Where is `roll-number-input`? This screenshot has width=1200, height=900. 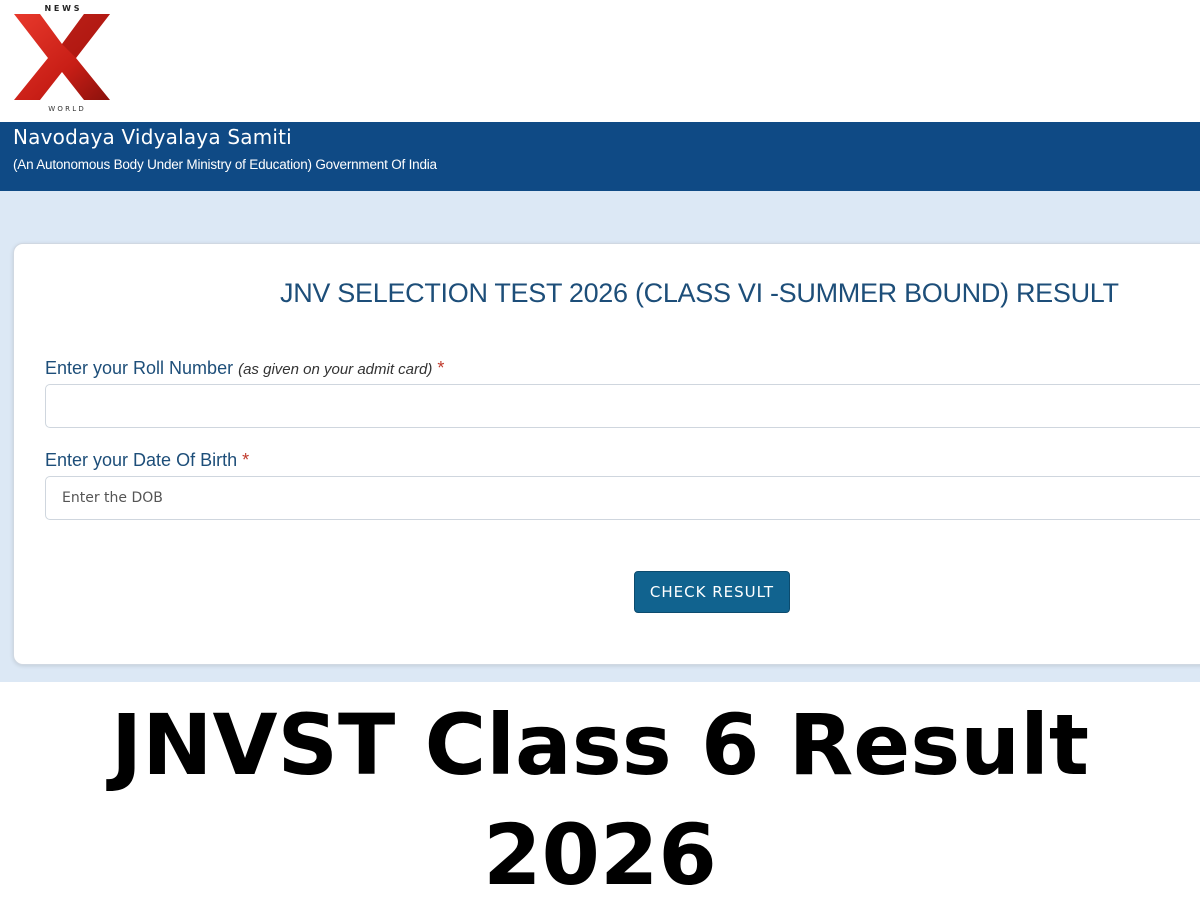
roll-number-input is located at coordinates (622, 406).